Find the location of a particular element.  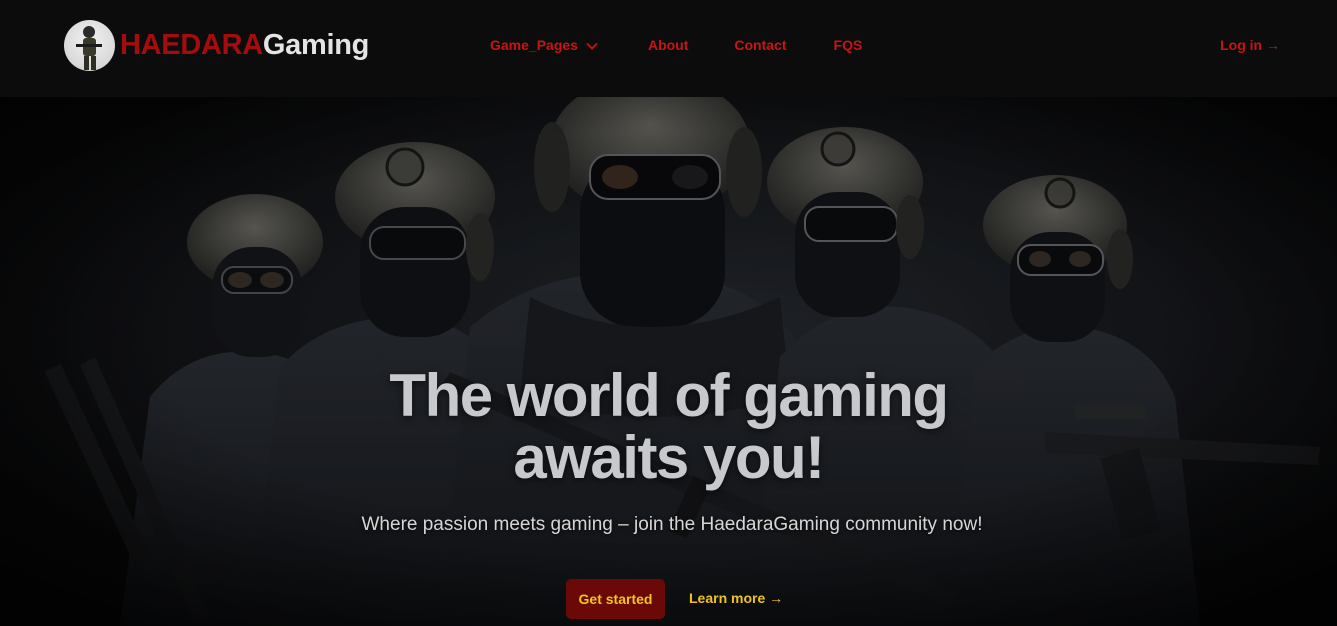

nav-item-game-pages: Game_Pages is located at coordinates (544, 45).